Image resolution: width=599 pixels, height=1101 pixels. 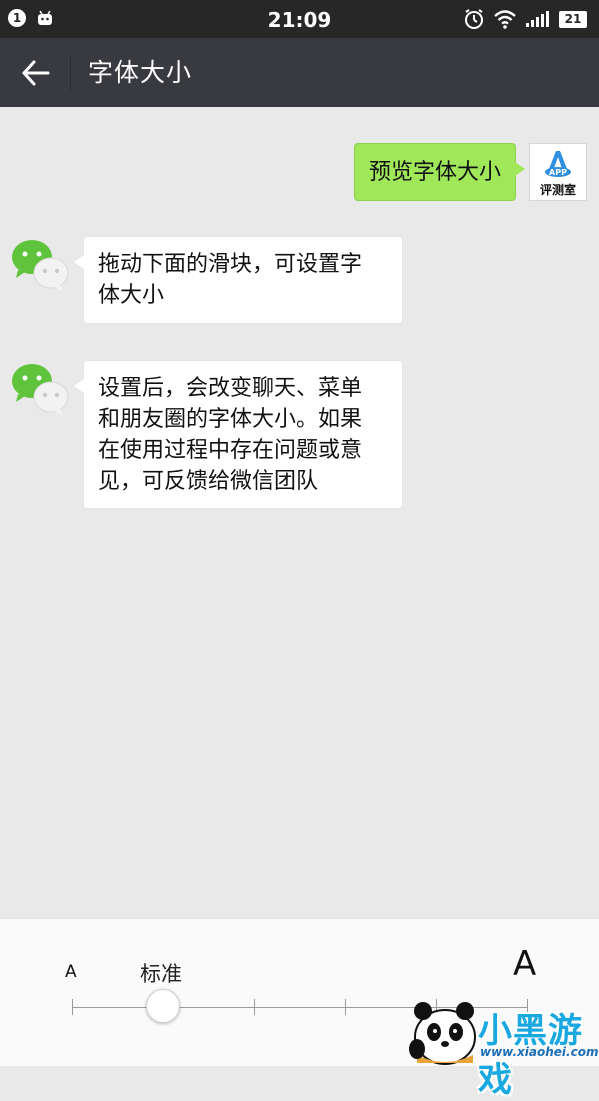 I want to click on avatar-label: 评测室, so click(x=557, y=190).